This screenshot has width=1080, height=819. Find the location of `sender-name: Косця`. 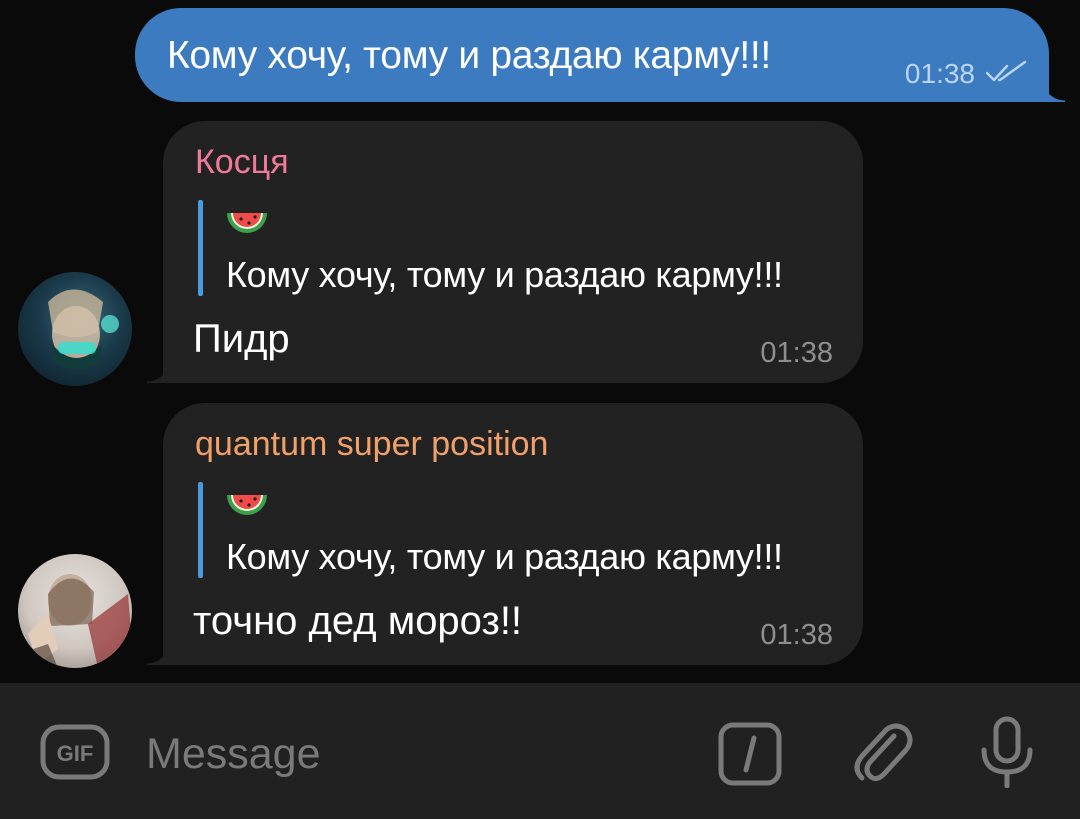

sender-name: Косця is located at coordinates (242, 162).